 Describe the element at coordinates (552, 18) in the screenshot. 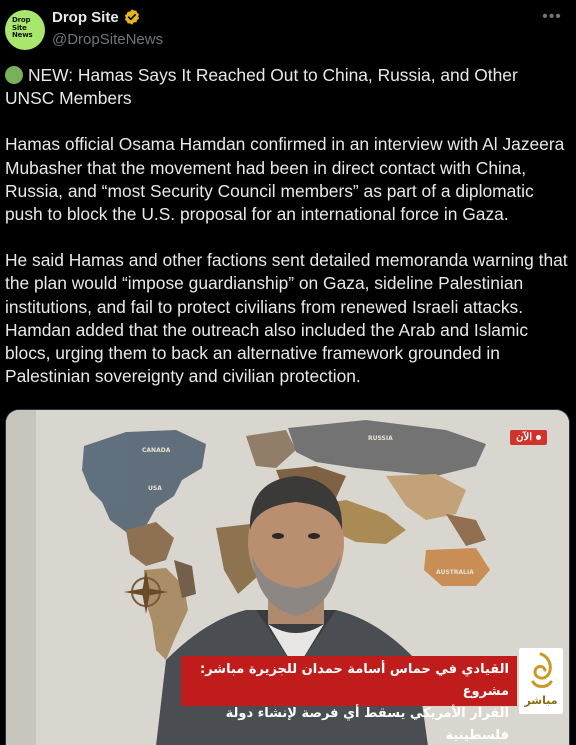

I see `more-options-icon: •••` at that location.